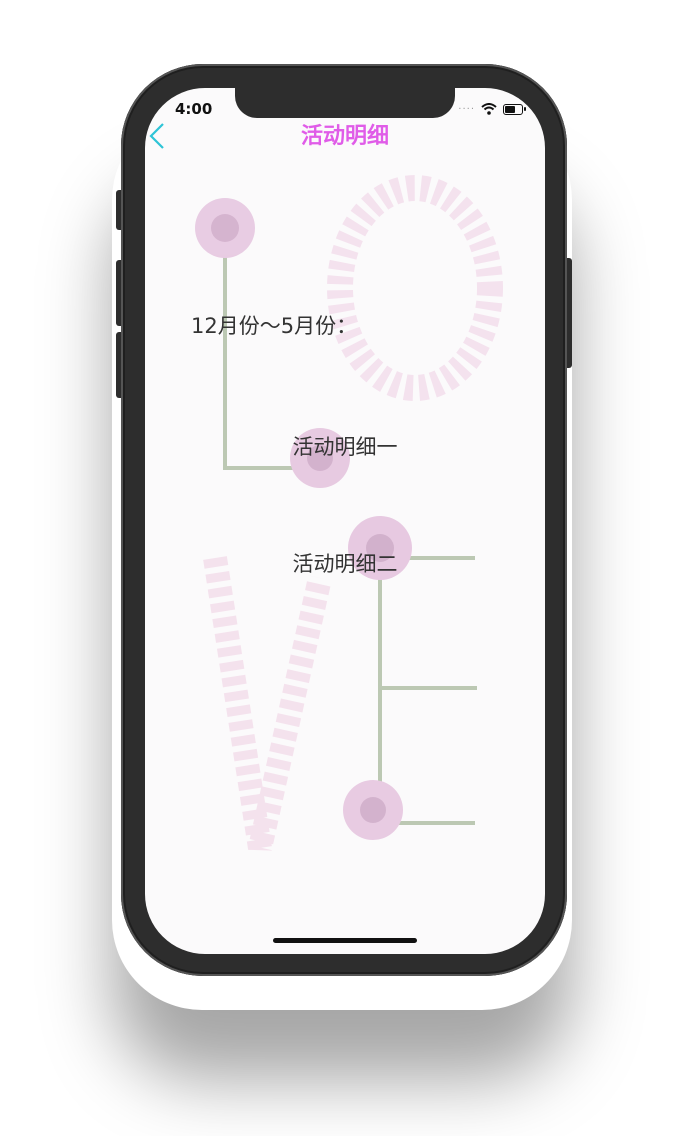  I want to click on activity-detail-item-2: 活动明细二, so click(345, 563).